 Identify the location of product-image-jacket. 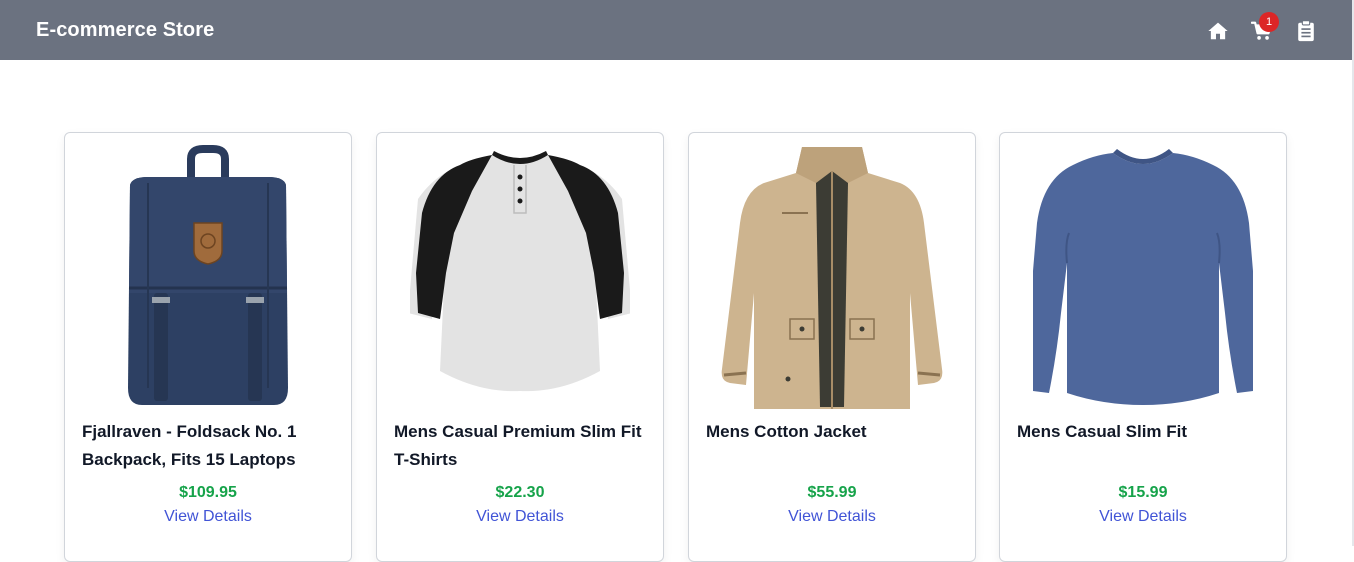
(832, 276).